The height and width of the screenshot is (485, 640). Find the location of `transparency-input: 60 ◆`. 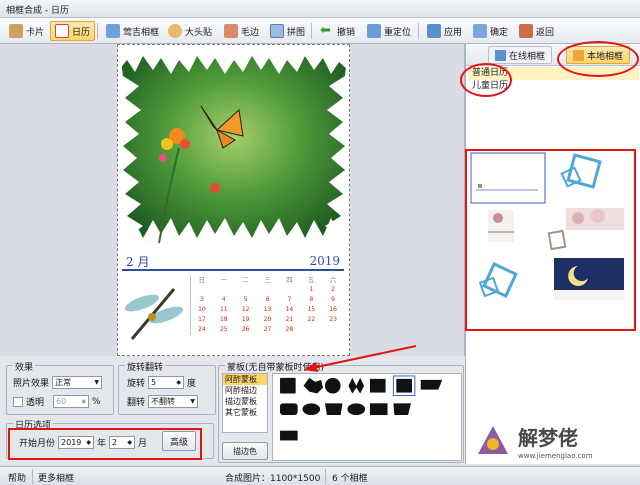

transparency-input: 60 ◆ is located at coordinates (71, 401).